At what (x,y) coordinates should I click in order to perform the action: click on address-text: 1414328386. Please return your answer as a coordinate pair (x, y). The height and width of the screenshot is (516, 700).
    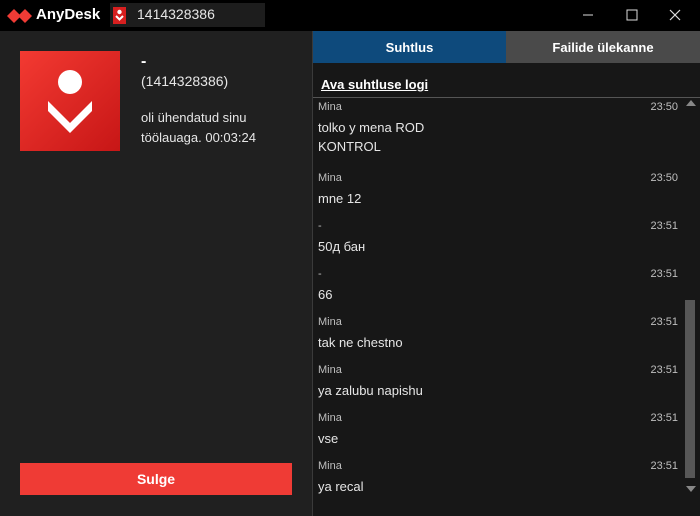
    Looking at the image, I should click on (176, 14).